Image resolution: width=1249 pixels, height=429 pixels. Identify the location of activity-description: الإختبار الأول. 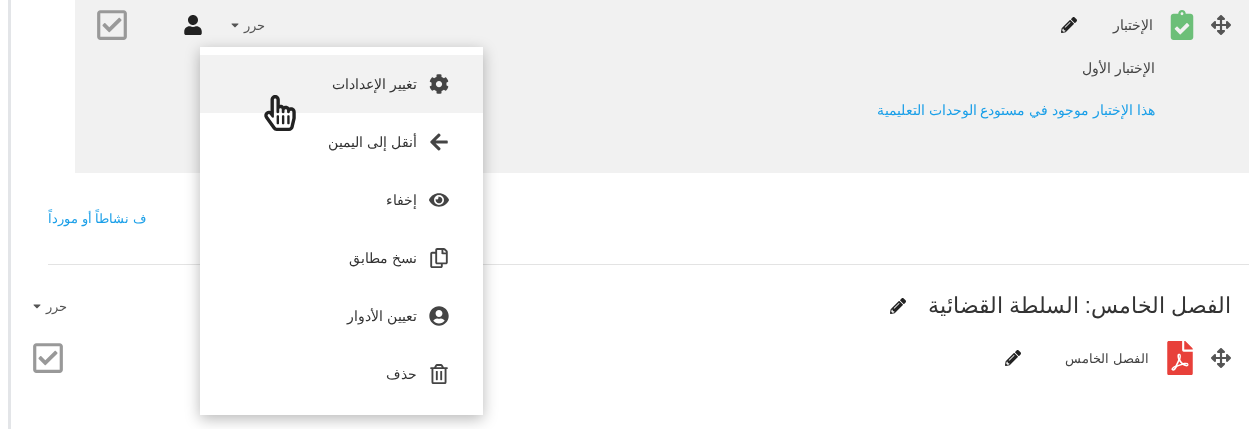
(1118, 68).